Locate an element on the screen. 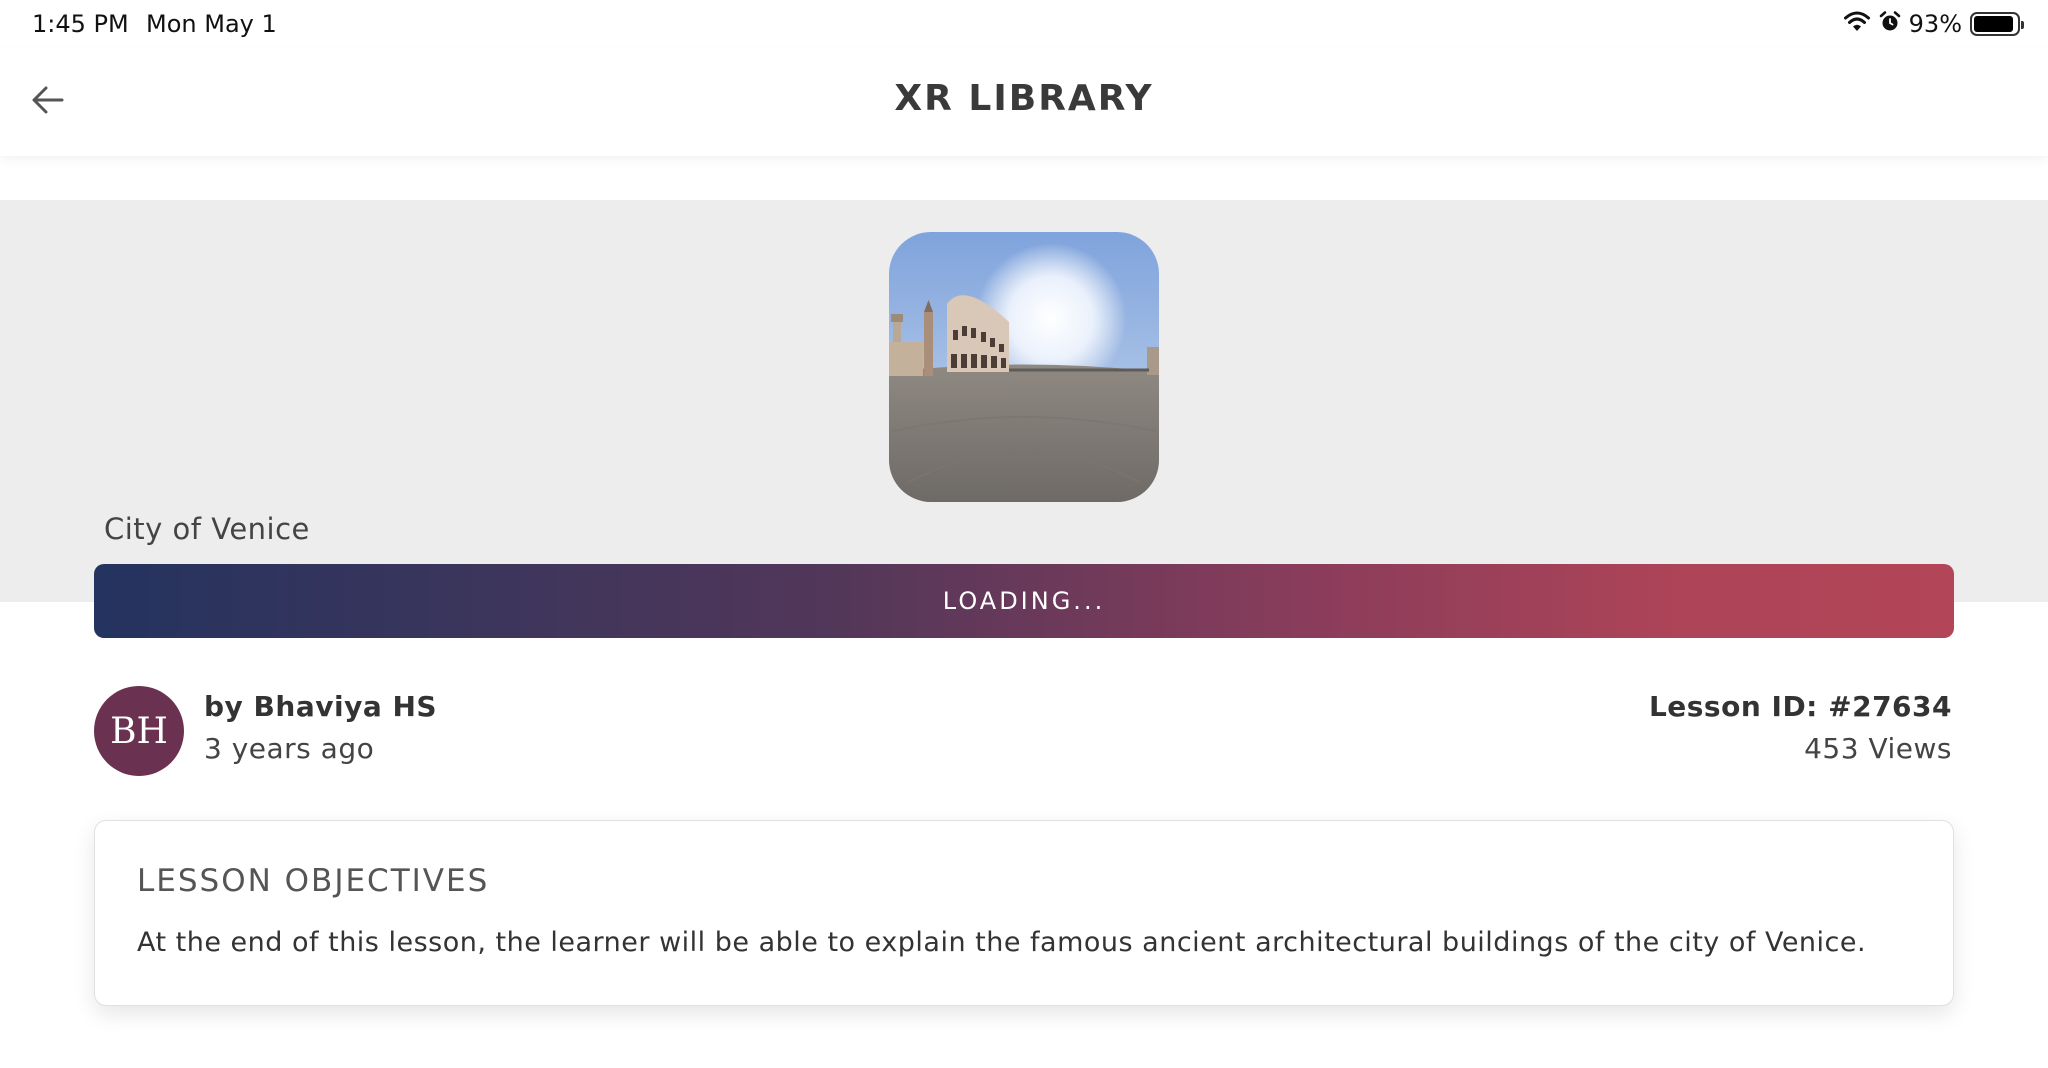 The height and width of the screenshot is (1068, 2048). battery-icon is located at coordinates (1997, 24).